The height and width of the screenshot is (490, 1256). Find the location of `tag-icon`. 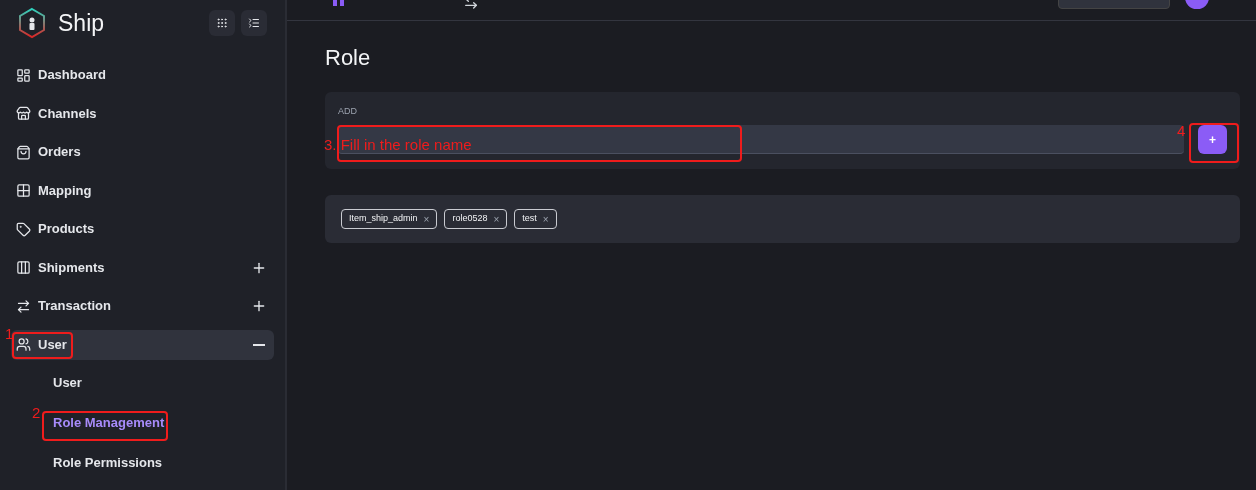

tag-icon is located at coordinates (23, 229).